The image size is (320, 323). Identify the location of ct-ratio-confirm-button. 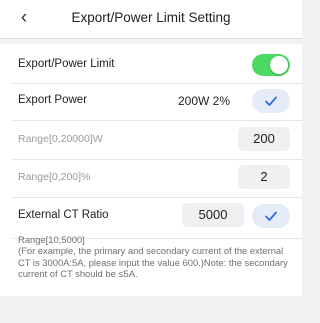
(271, 216).